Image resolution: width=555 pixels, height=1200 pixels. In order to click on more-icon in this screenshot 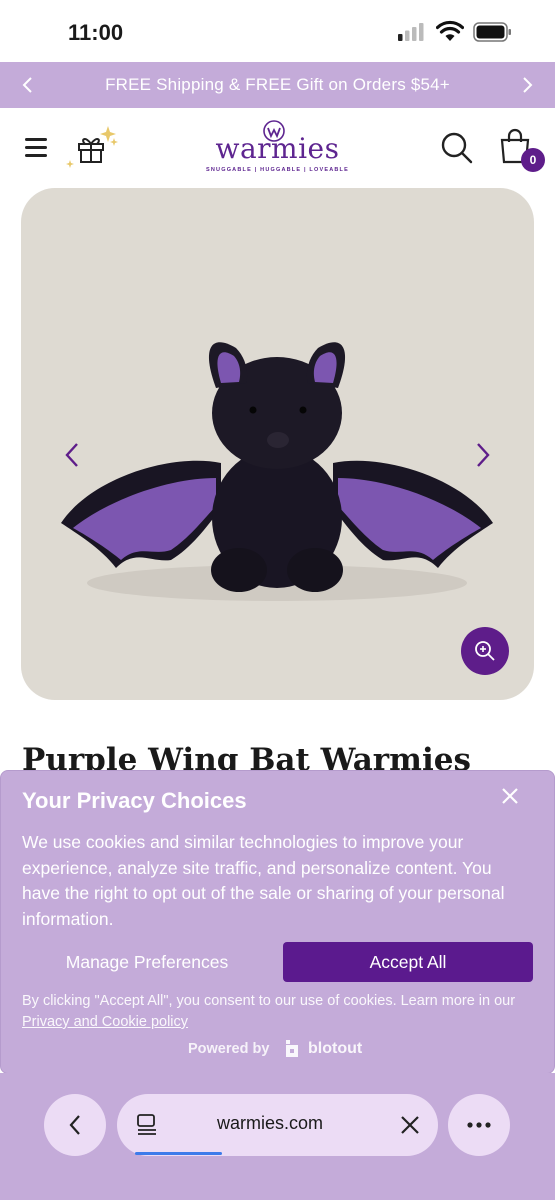, I will do `click(479, 1125)`.